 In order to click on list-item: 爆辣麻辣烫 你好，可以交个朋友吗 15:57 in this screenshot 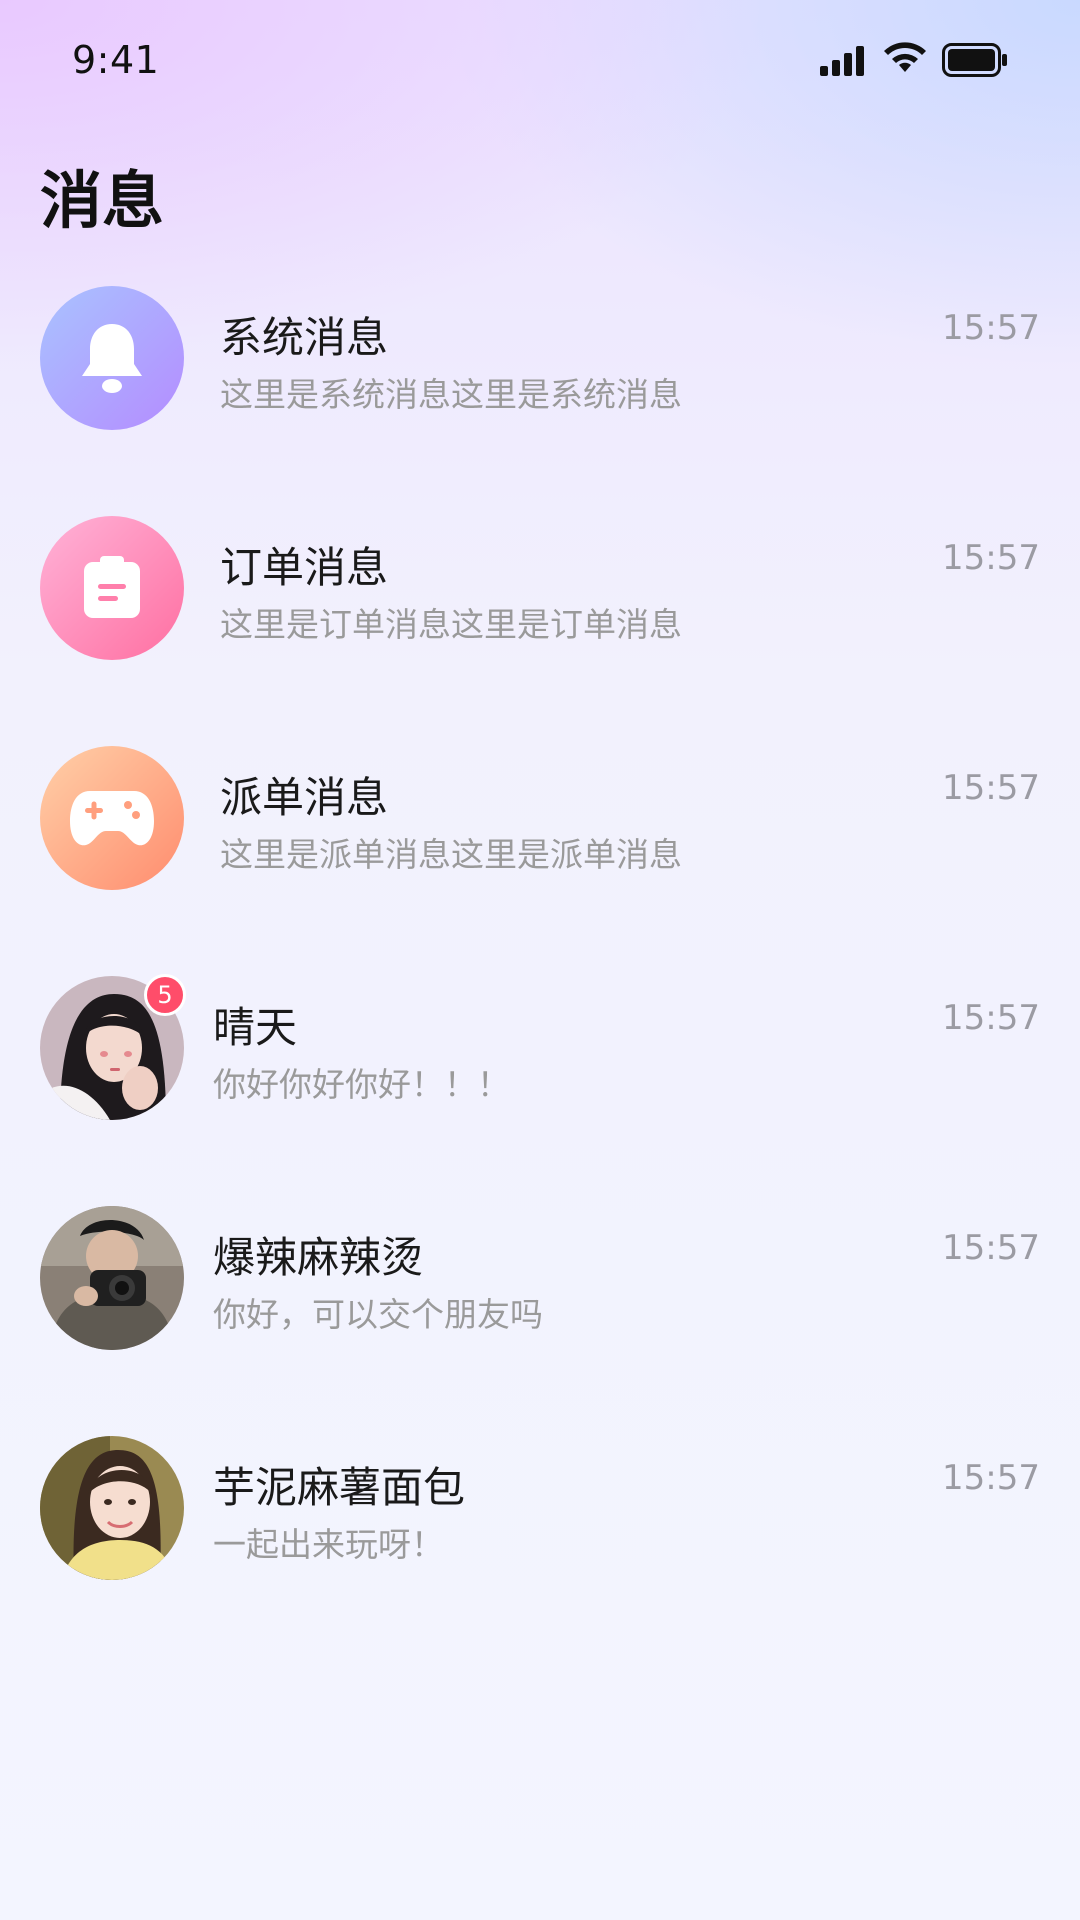, I will do `click(540, 1315)`.